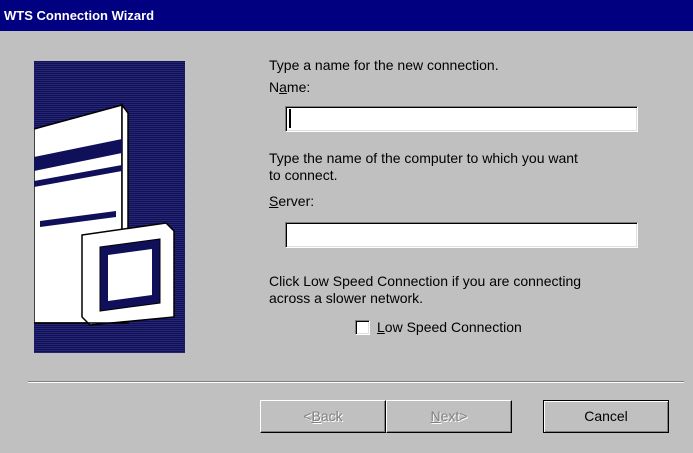  Describe the element at coordinates (298, 87) in the screenshot. I see `name-label-post: me:` at that location.